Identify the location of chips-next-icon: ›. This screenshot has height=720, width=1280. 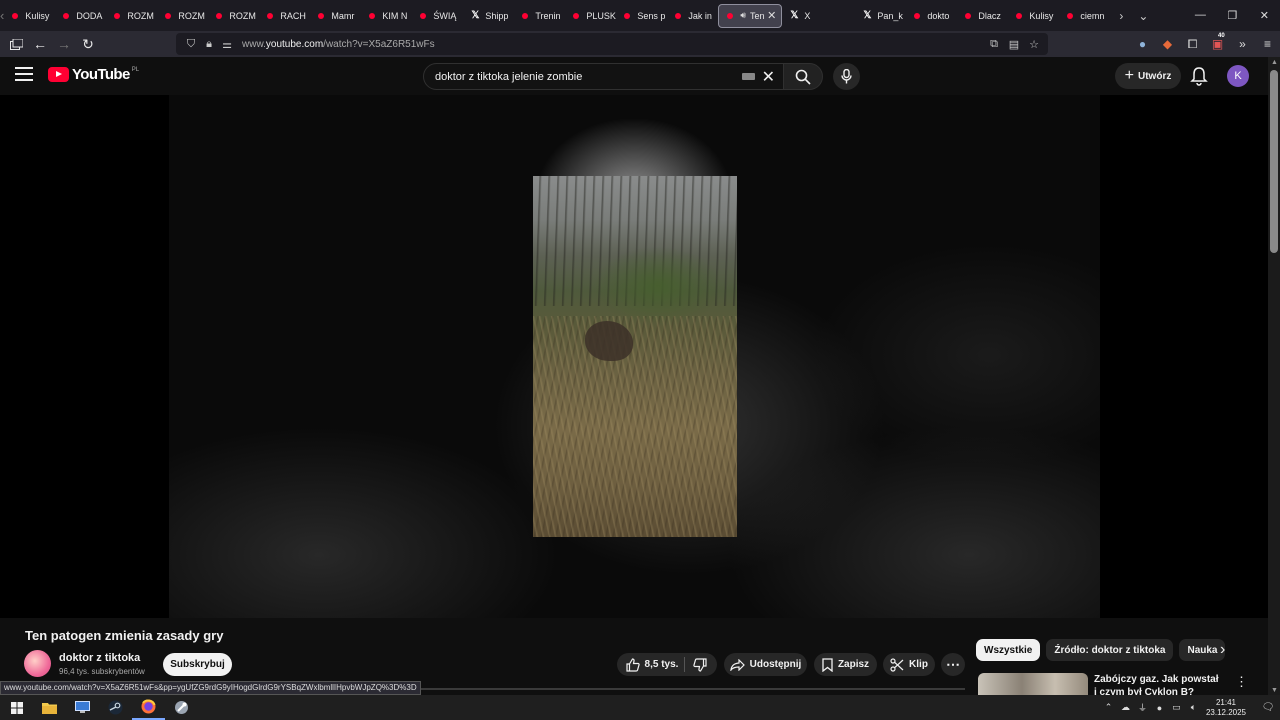
(1222, 650).